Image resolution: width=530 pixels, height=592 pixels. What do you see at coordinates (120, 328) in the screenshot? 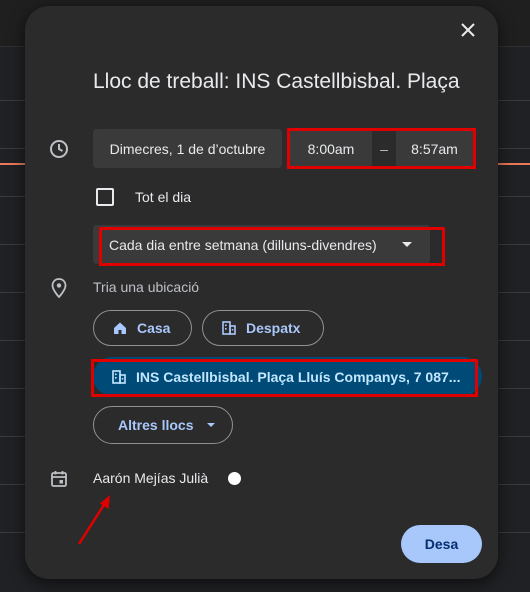
I see `home-icon` at bounding box center [120, 328].